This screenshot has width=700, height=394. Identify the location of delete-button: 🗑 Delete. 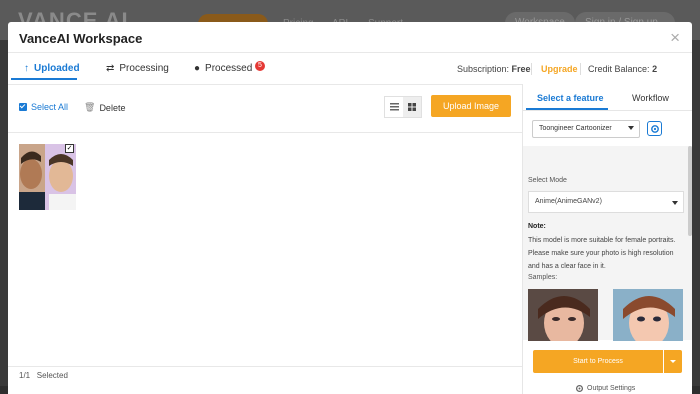
(104, 107).